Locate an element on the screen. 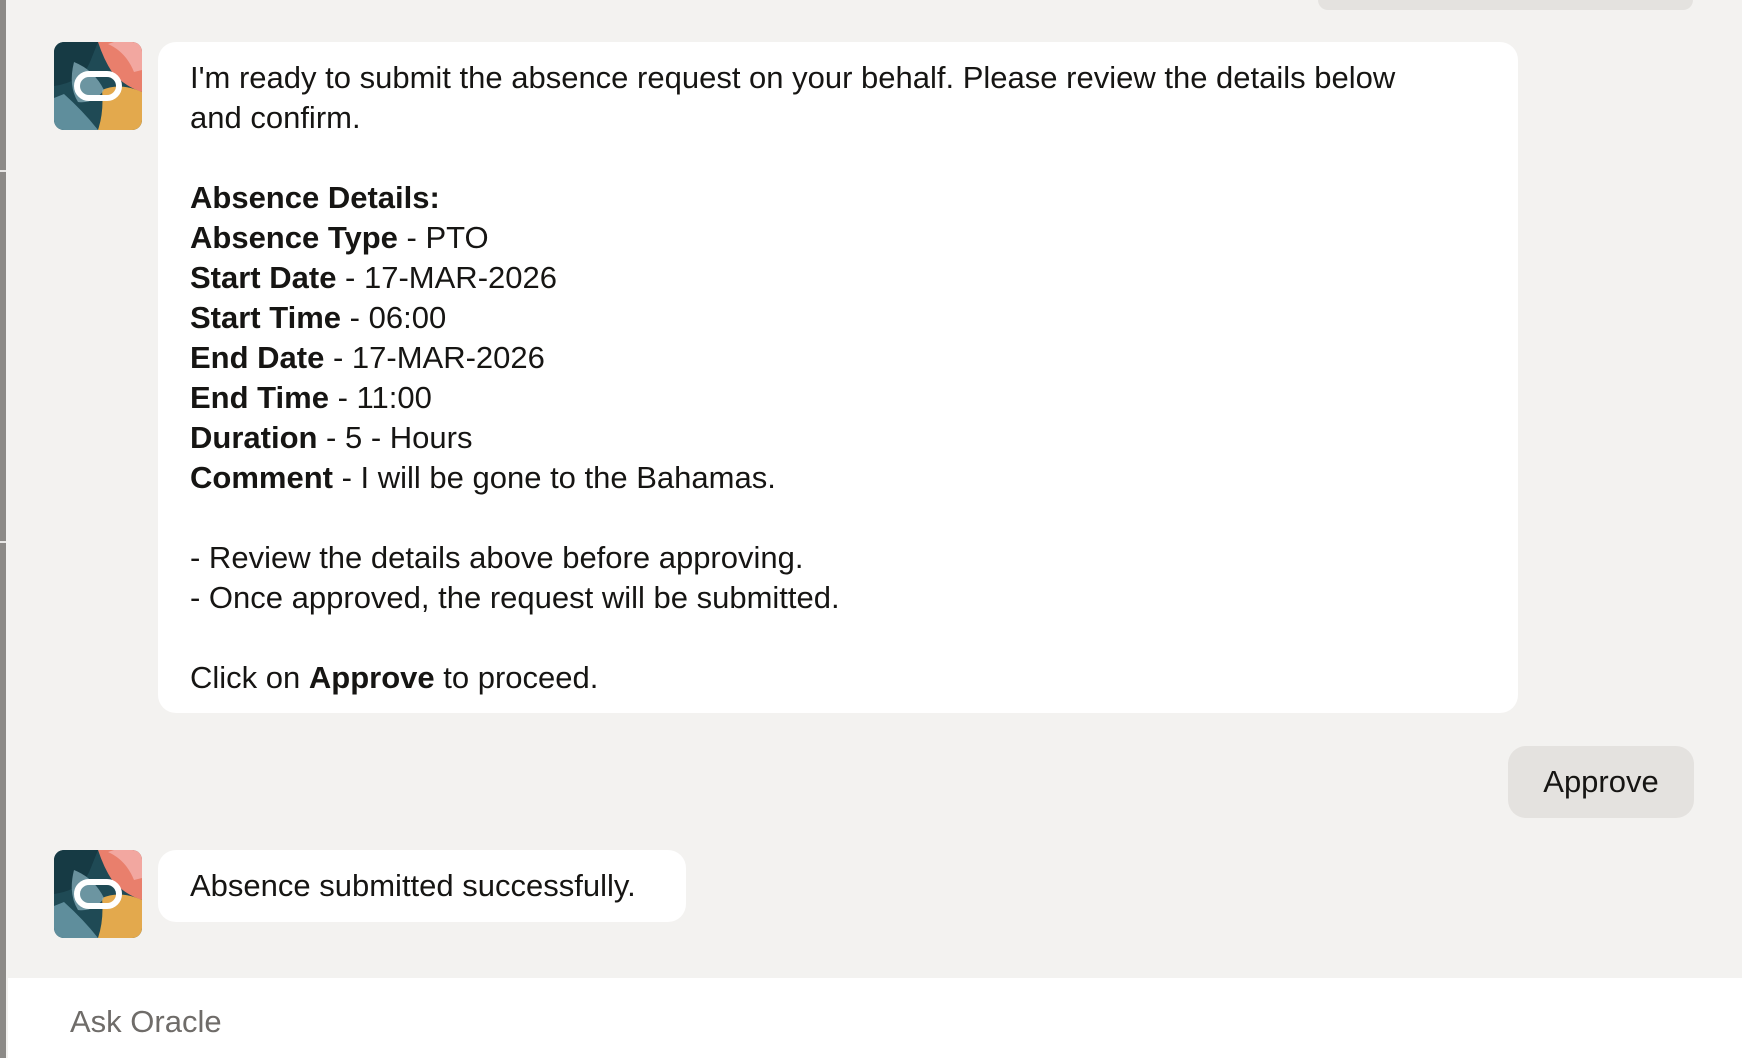  window-edge is located at coordinates (3, 529).